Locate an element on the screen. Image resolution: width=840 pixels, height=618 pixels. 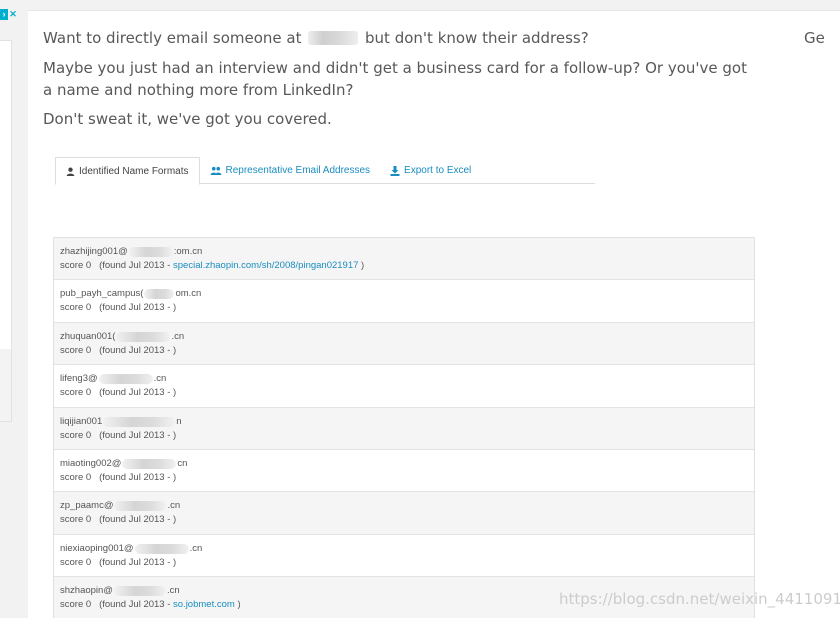
ad-card is located at coordinates (6, 231).